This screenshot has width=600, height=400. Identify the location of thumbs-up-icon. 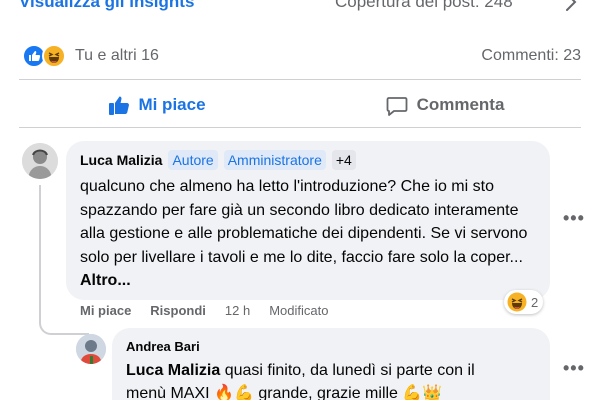
(119, 105).